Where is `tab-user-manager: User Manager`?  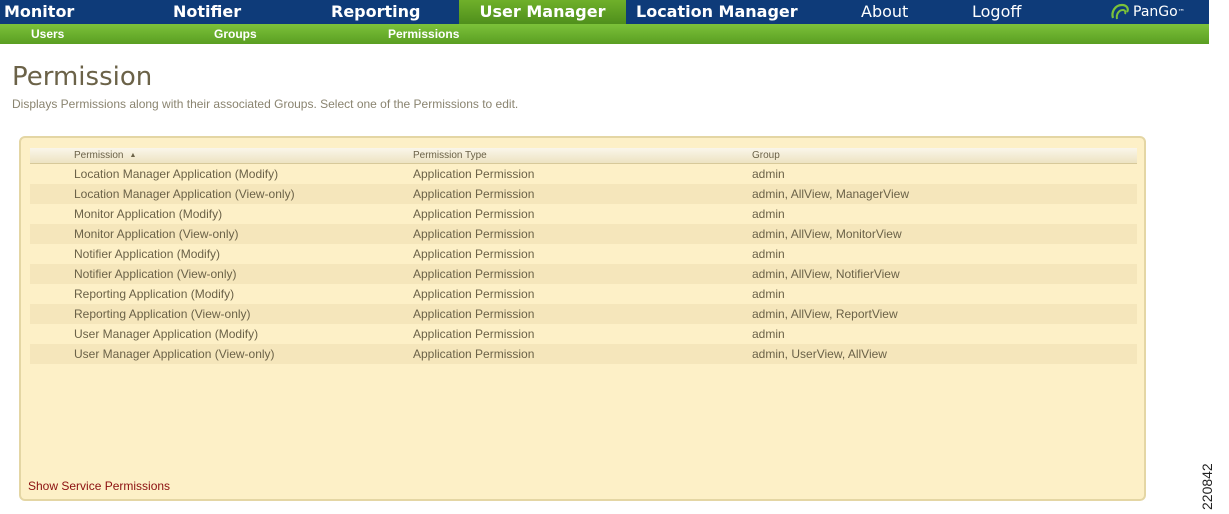
tab-user-manager: User Manager is located at coordinates (542, 12).